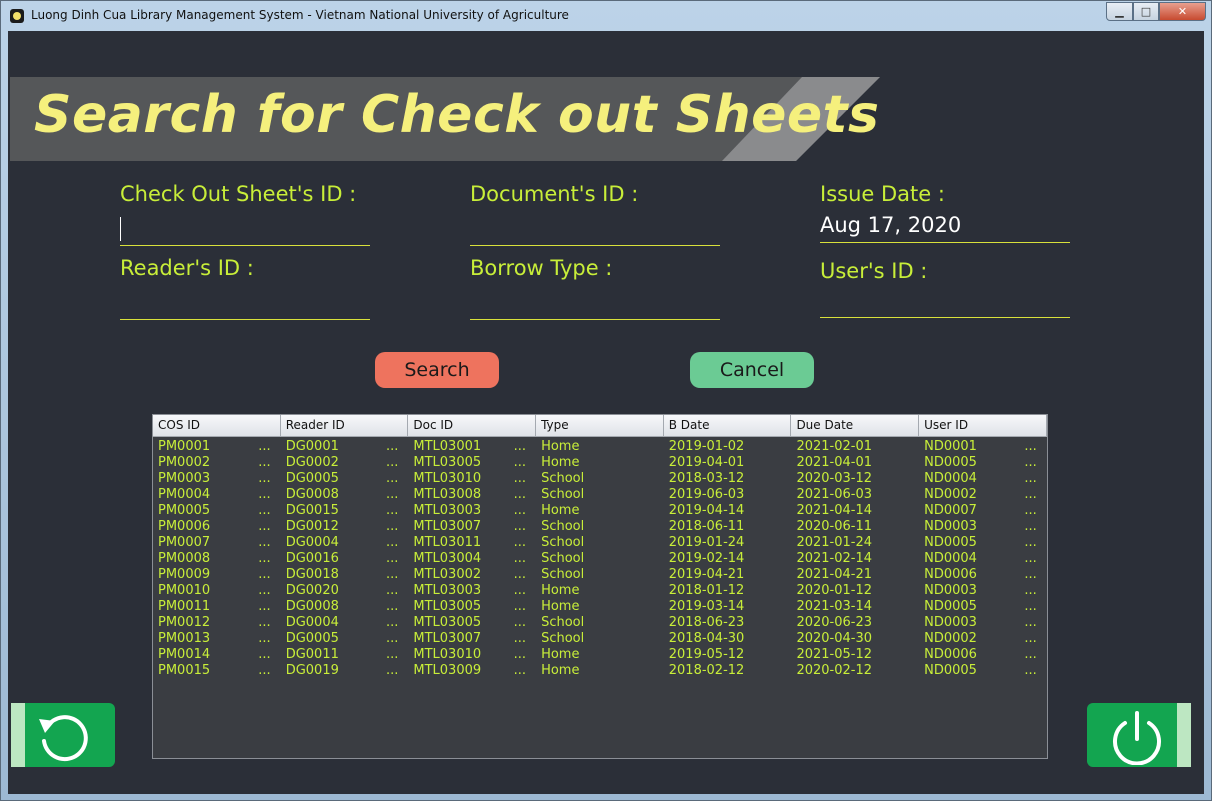  I want to click on table-cell: 2018-03-12, so click(706, 478).